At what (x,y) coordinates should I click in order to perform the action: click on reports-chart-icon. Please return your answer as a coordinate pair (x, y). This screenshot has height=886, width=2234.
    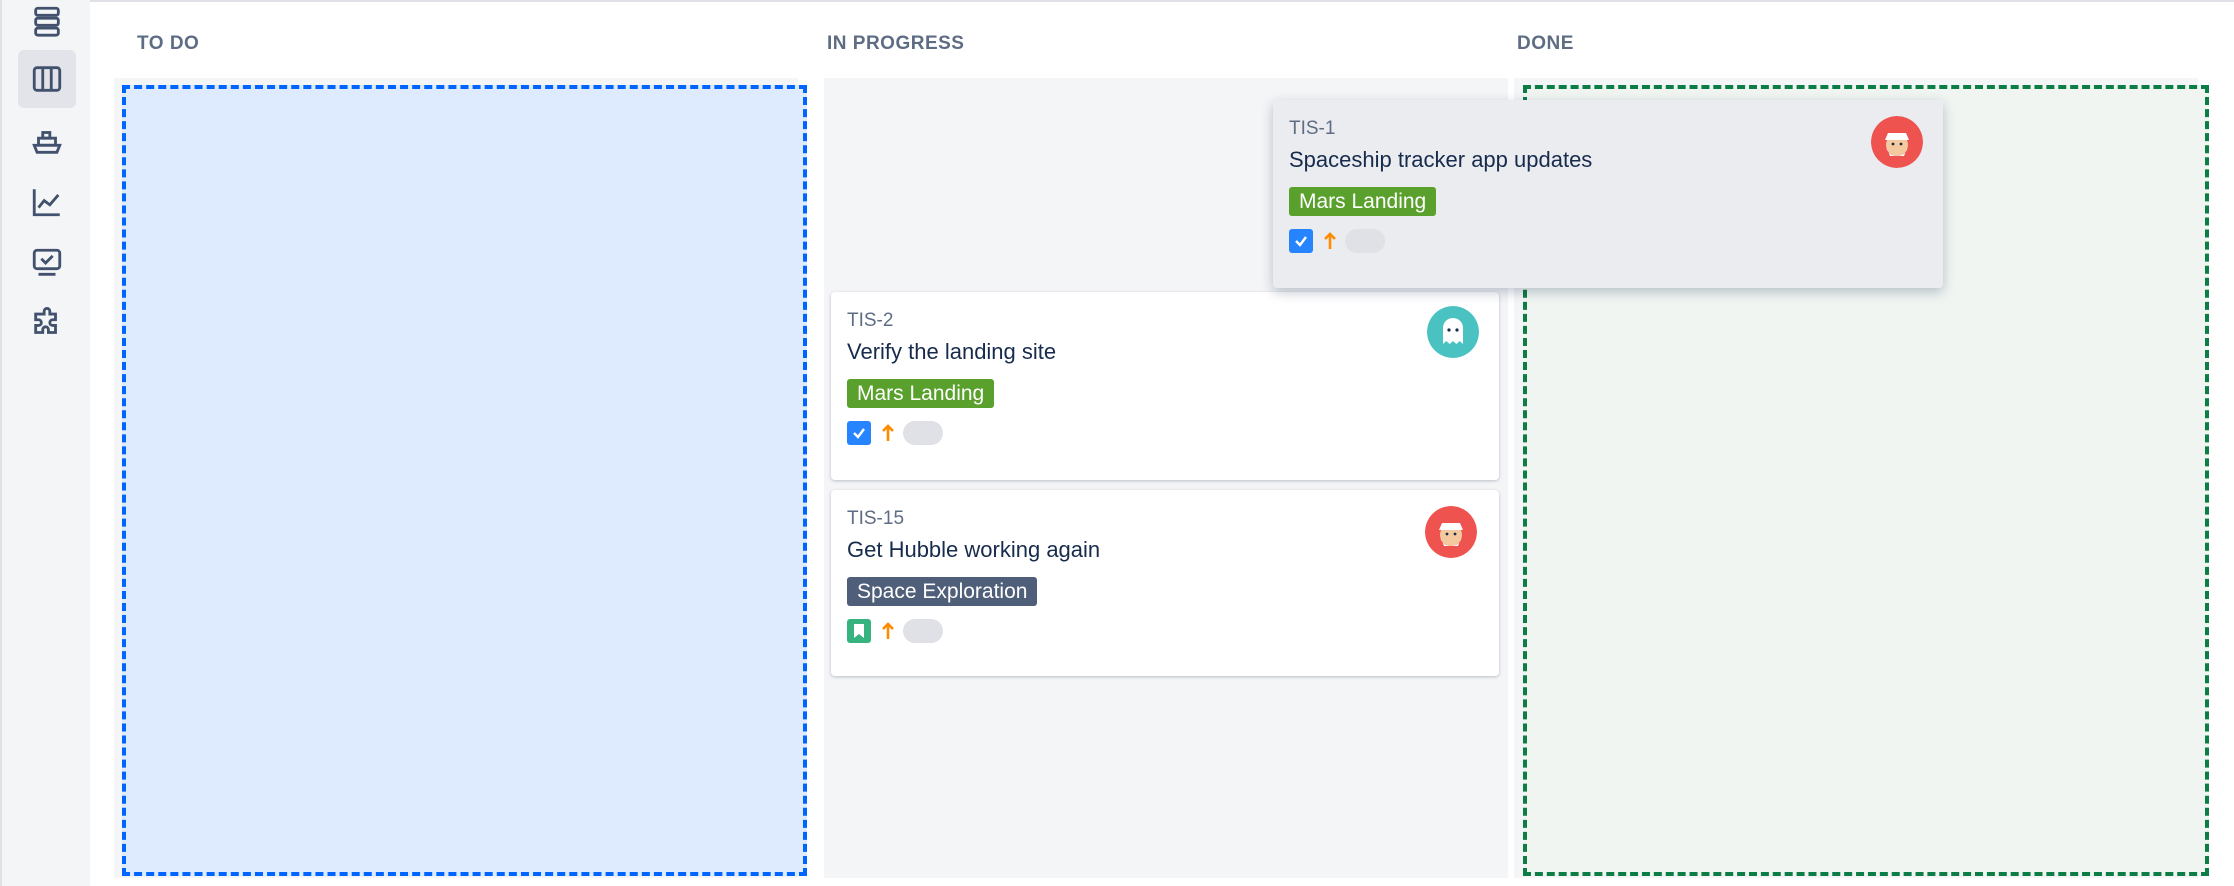
    Looking at the image, I should click on (47, 202).